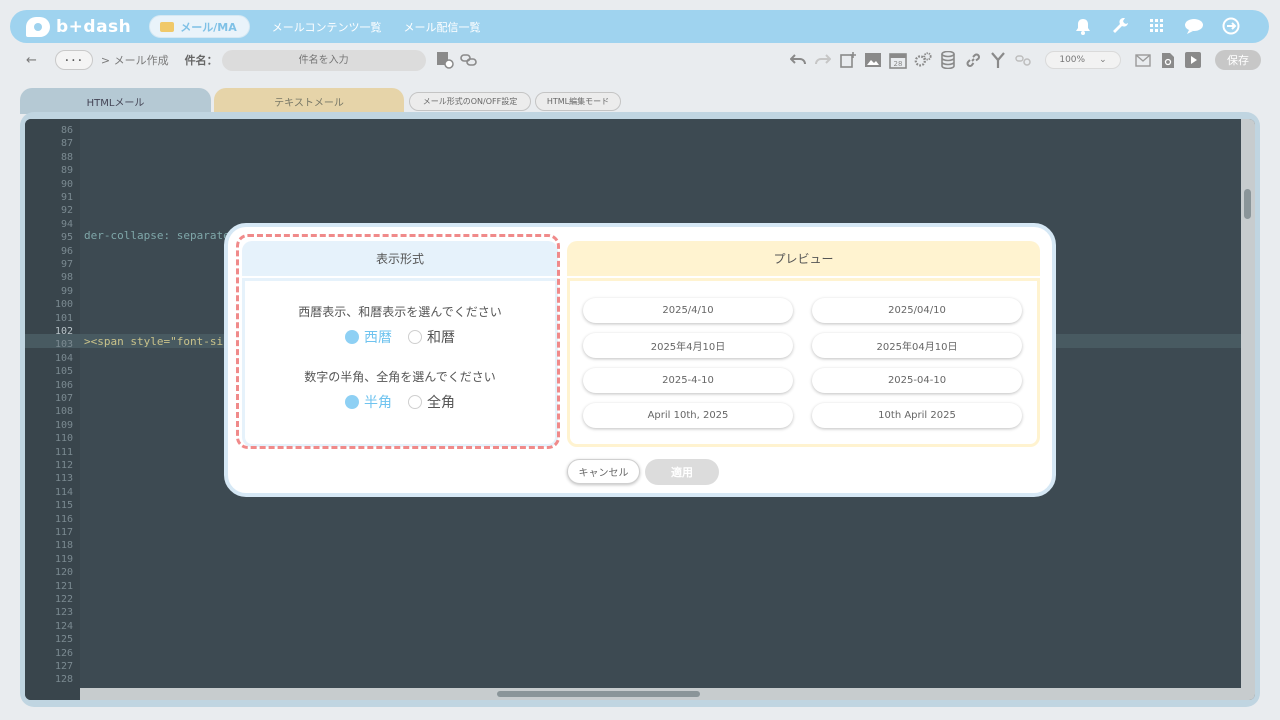  Describe the element at coordinates (63, 345) in the screenshot. I see `line-number: 103` at that location.